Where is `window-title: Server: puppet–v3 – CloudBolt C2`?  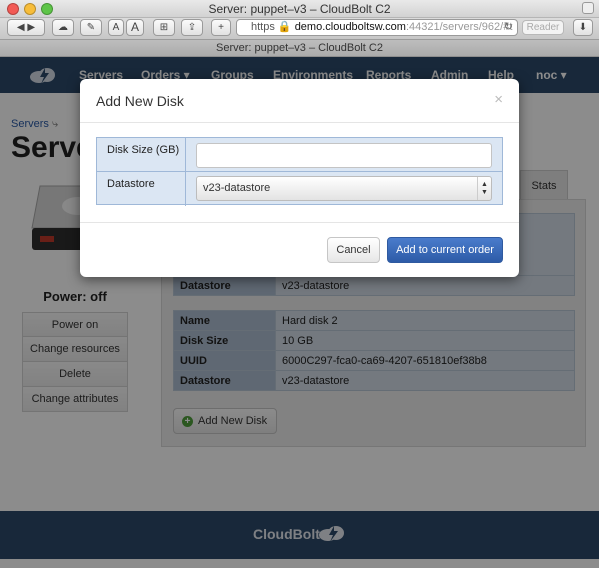
window-title: Server: puppet–v3 – CloudBolt C2 is located at coordinates (299, 9).